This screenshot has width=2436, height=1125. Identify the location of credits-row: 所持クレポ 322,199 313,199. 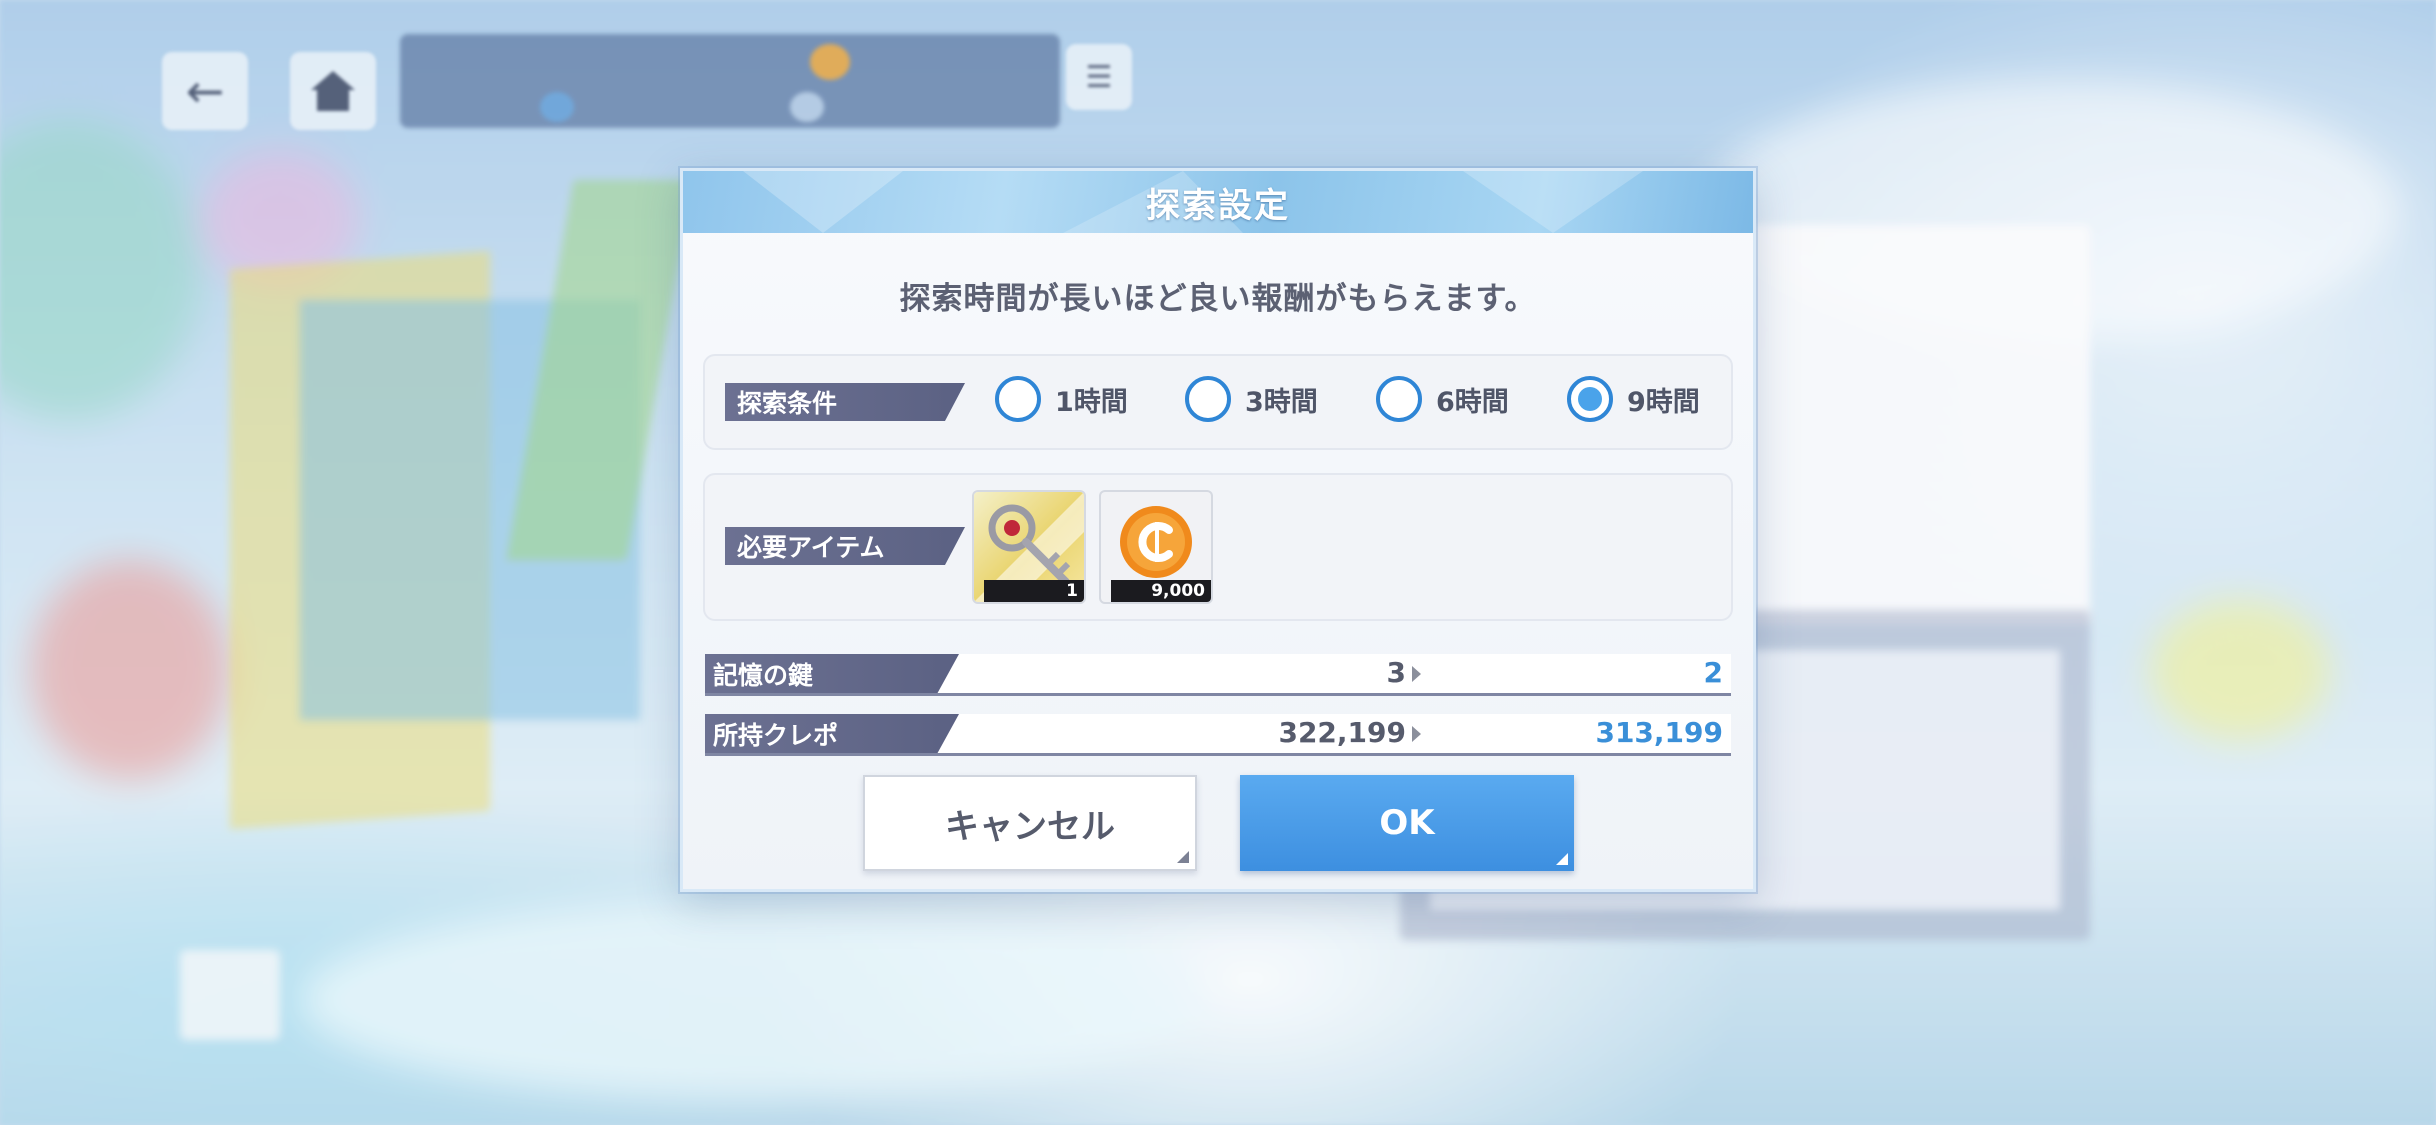
(1218, 735).